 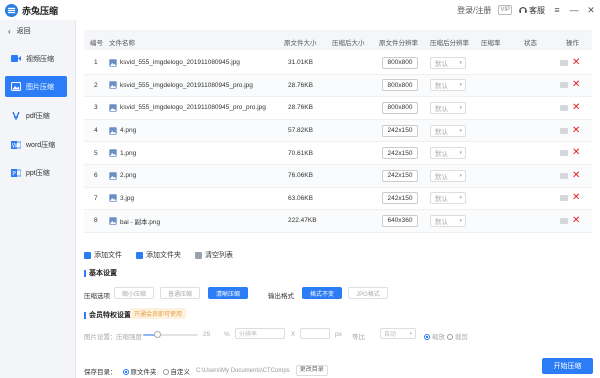 What do you see at coordinates (491, 43) in the screenshot?
I see `col-ratio: 压缩率` at bounding box center [491, 43].